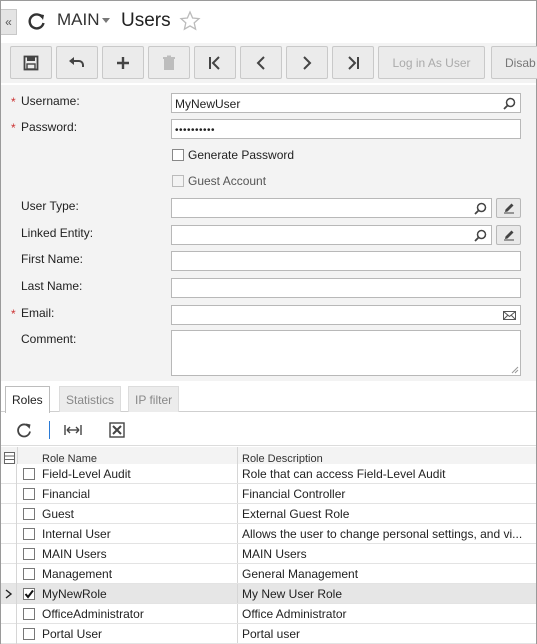  What do you see at coordinates (9, 458) in the screenshot?
I see `column-settings-icon` at bounding box center [9, 458].